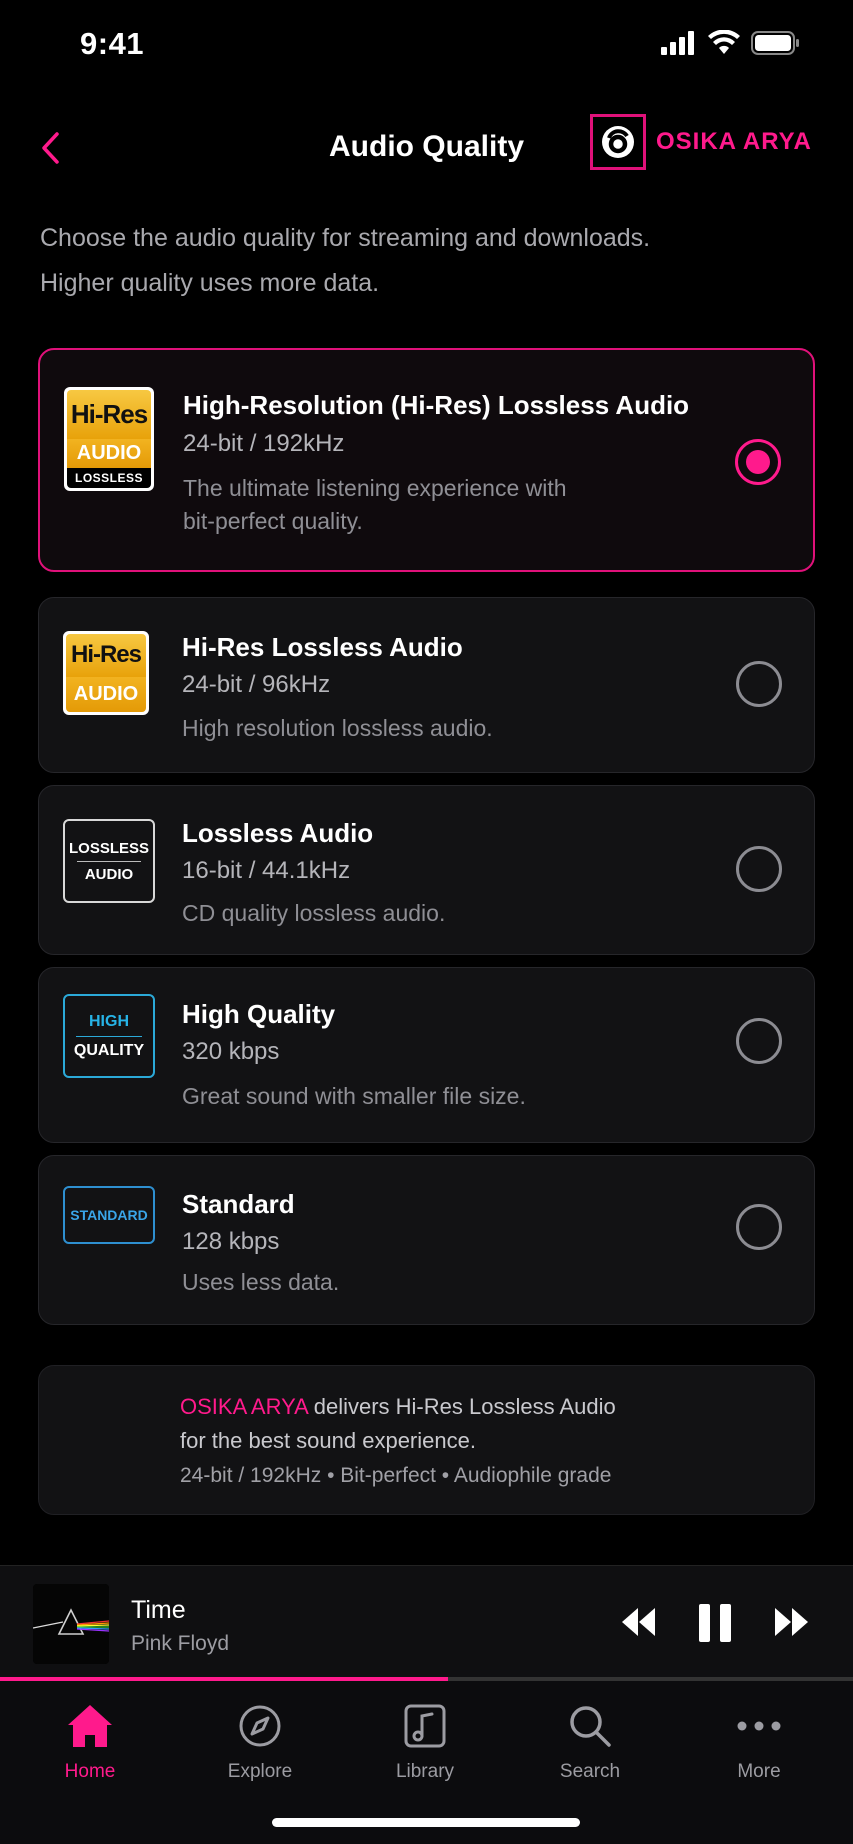 Image resolution: width=853 pixels, height=1844 pixels. I want to click on tab-explore: Explore, so click(260, 1741).